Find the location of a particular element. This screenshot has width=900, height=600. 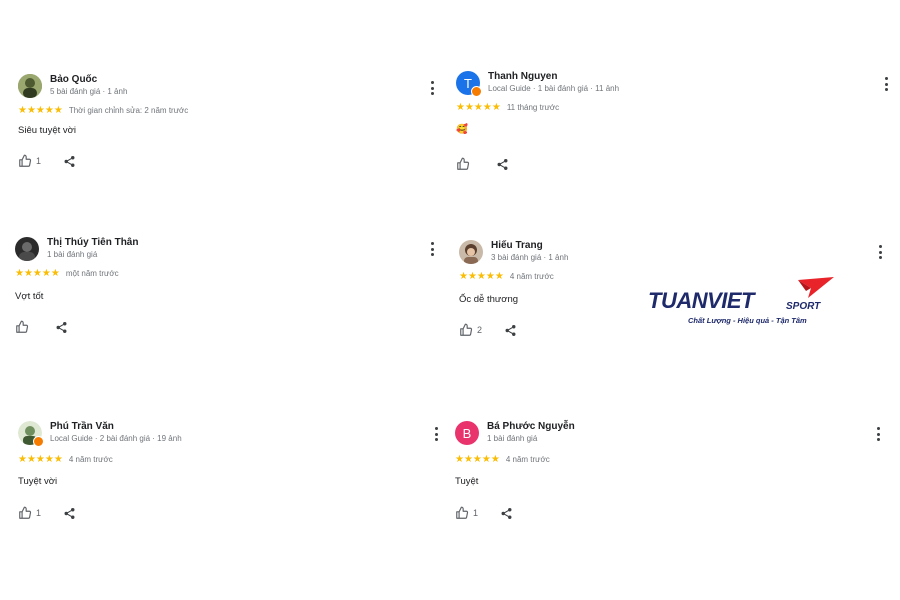

reviewer-name: Phú Trần Văn is located at coordinates (82, 426).